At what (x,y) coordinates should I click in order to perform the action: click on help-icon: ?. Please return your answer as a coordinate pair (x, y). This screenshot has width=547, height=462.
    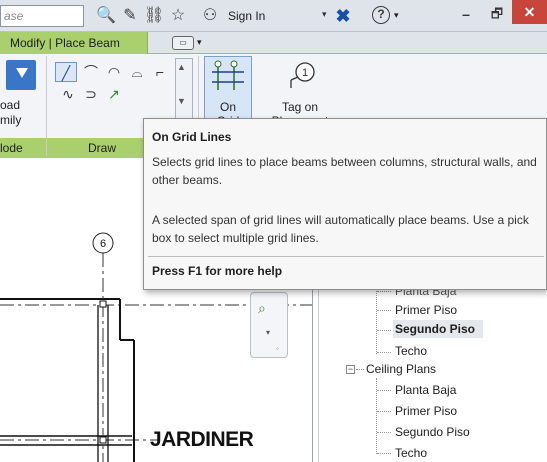
    Looking at the image, I should click on (381, 15).